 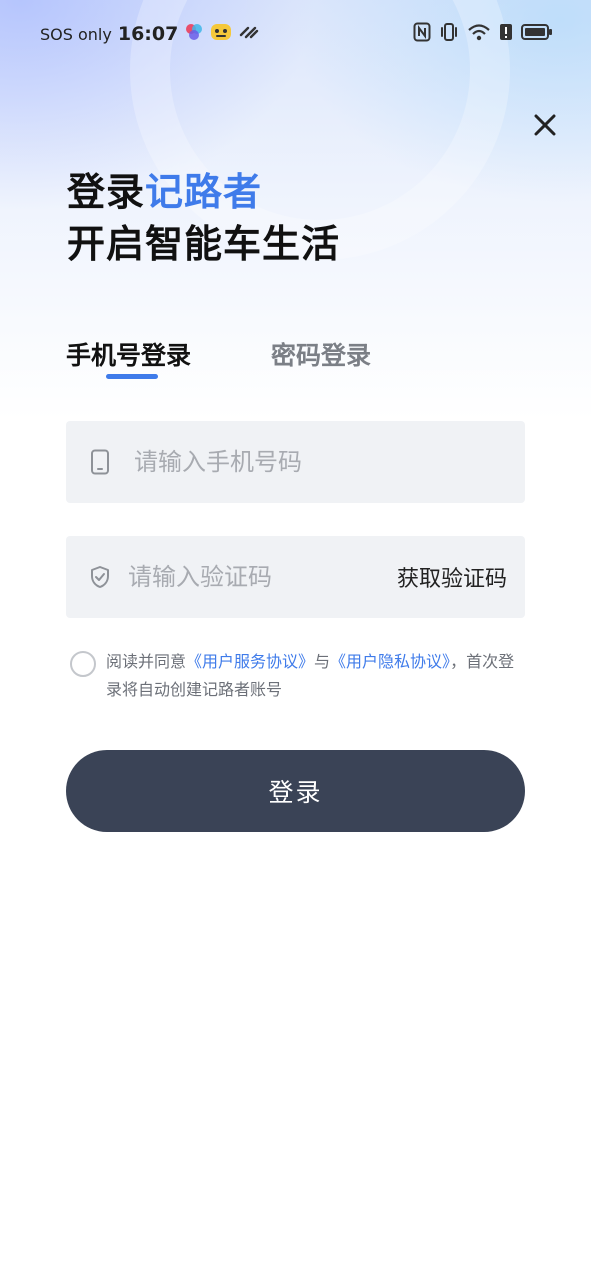 What do you see at coordinates (221, 34) in the screenshot?
I see `emoji-notification-icon` at bounding box center [221, 34].